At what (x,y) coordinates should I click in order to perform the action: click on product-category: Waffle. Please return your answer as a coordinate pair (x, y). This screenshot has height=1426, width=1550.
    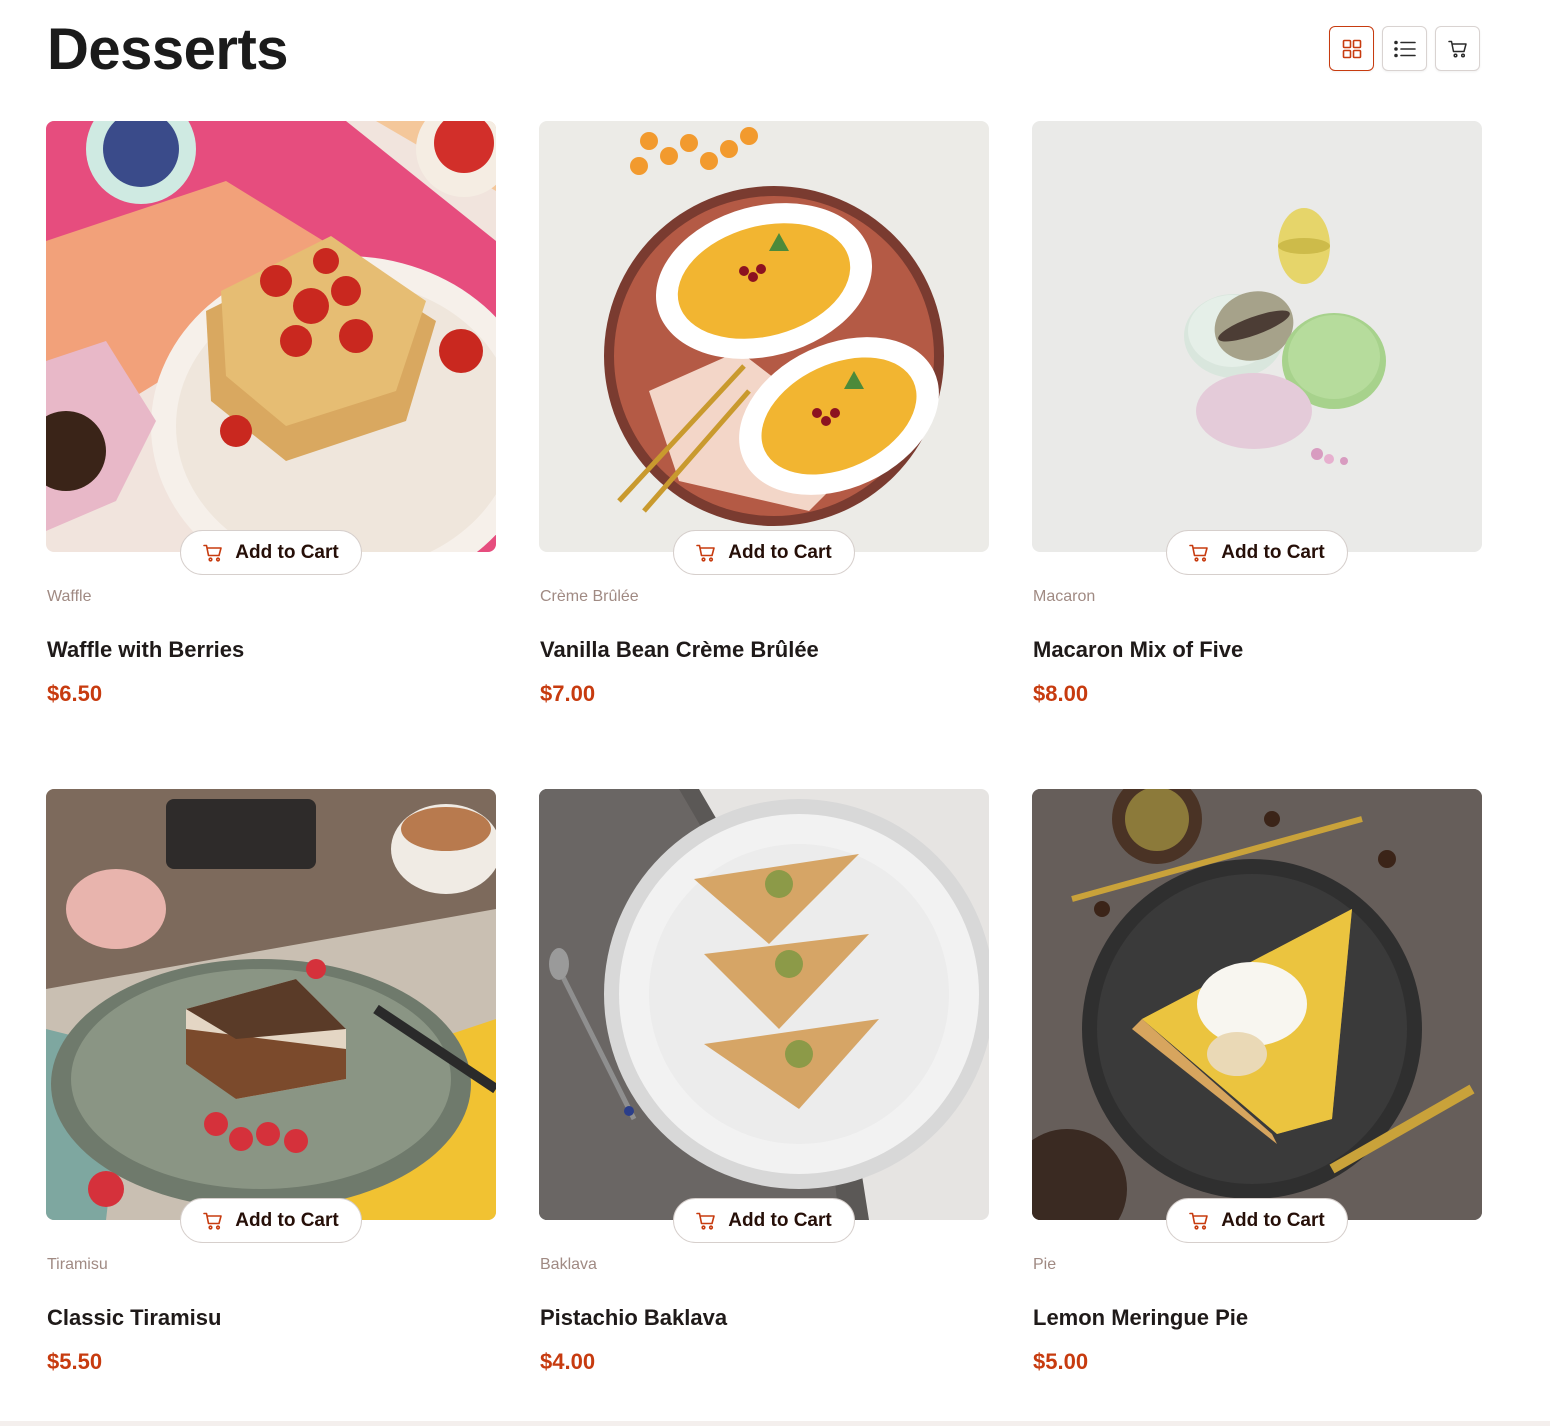
    Looking at the image, I should click on (69, 596).